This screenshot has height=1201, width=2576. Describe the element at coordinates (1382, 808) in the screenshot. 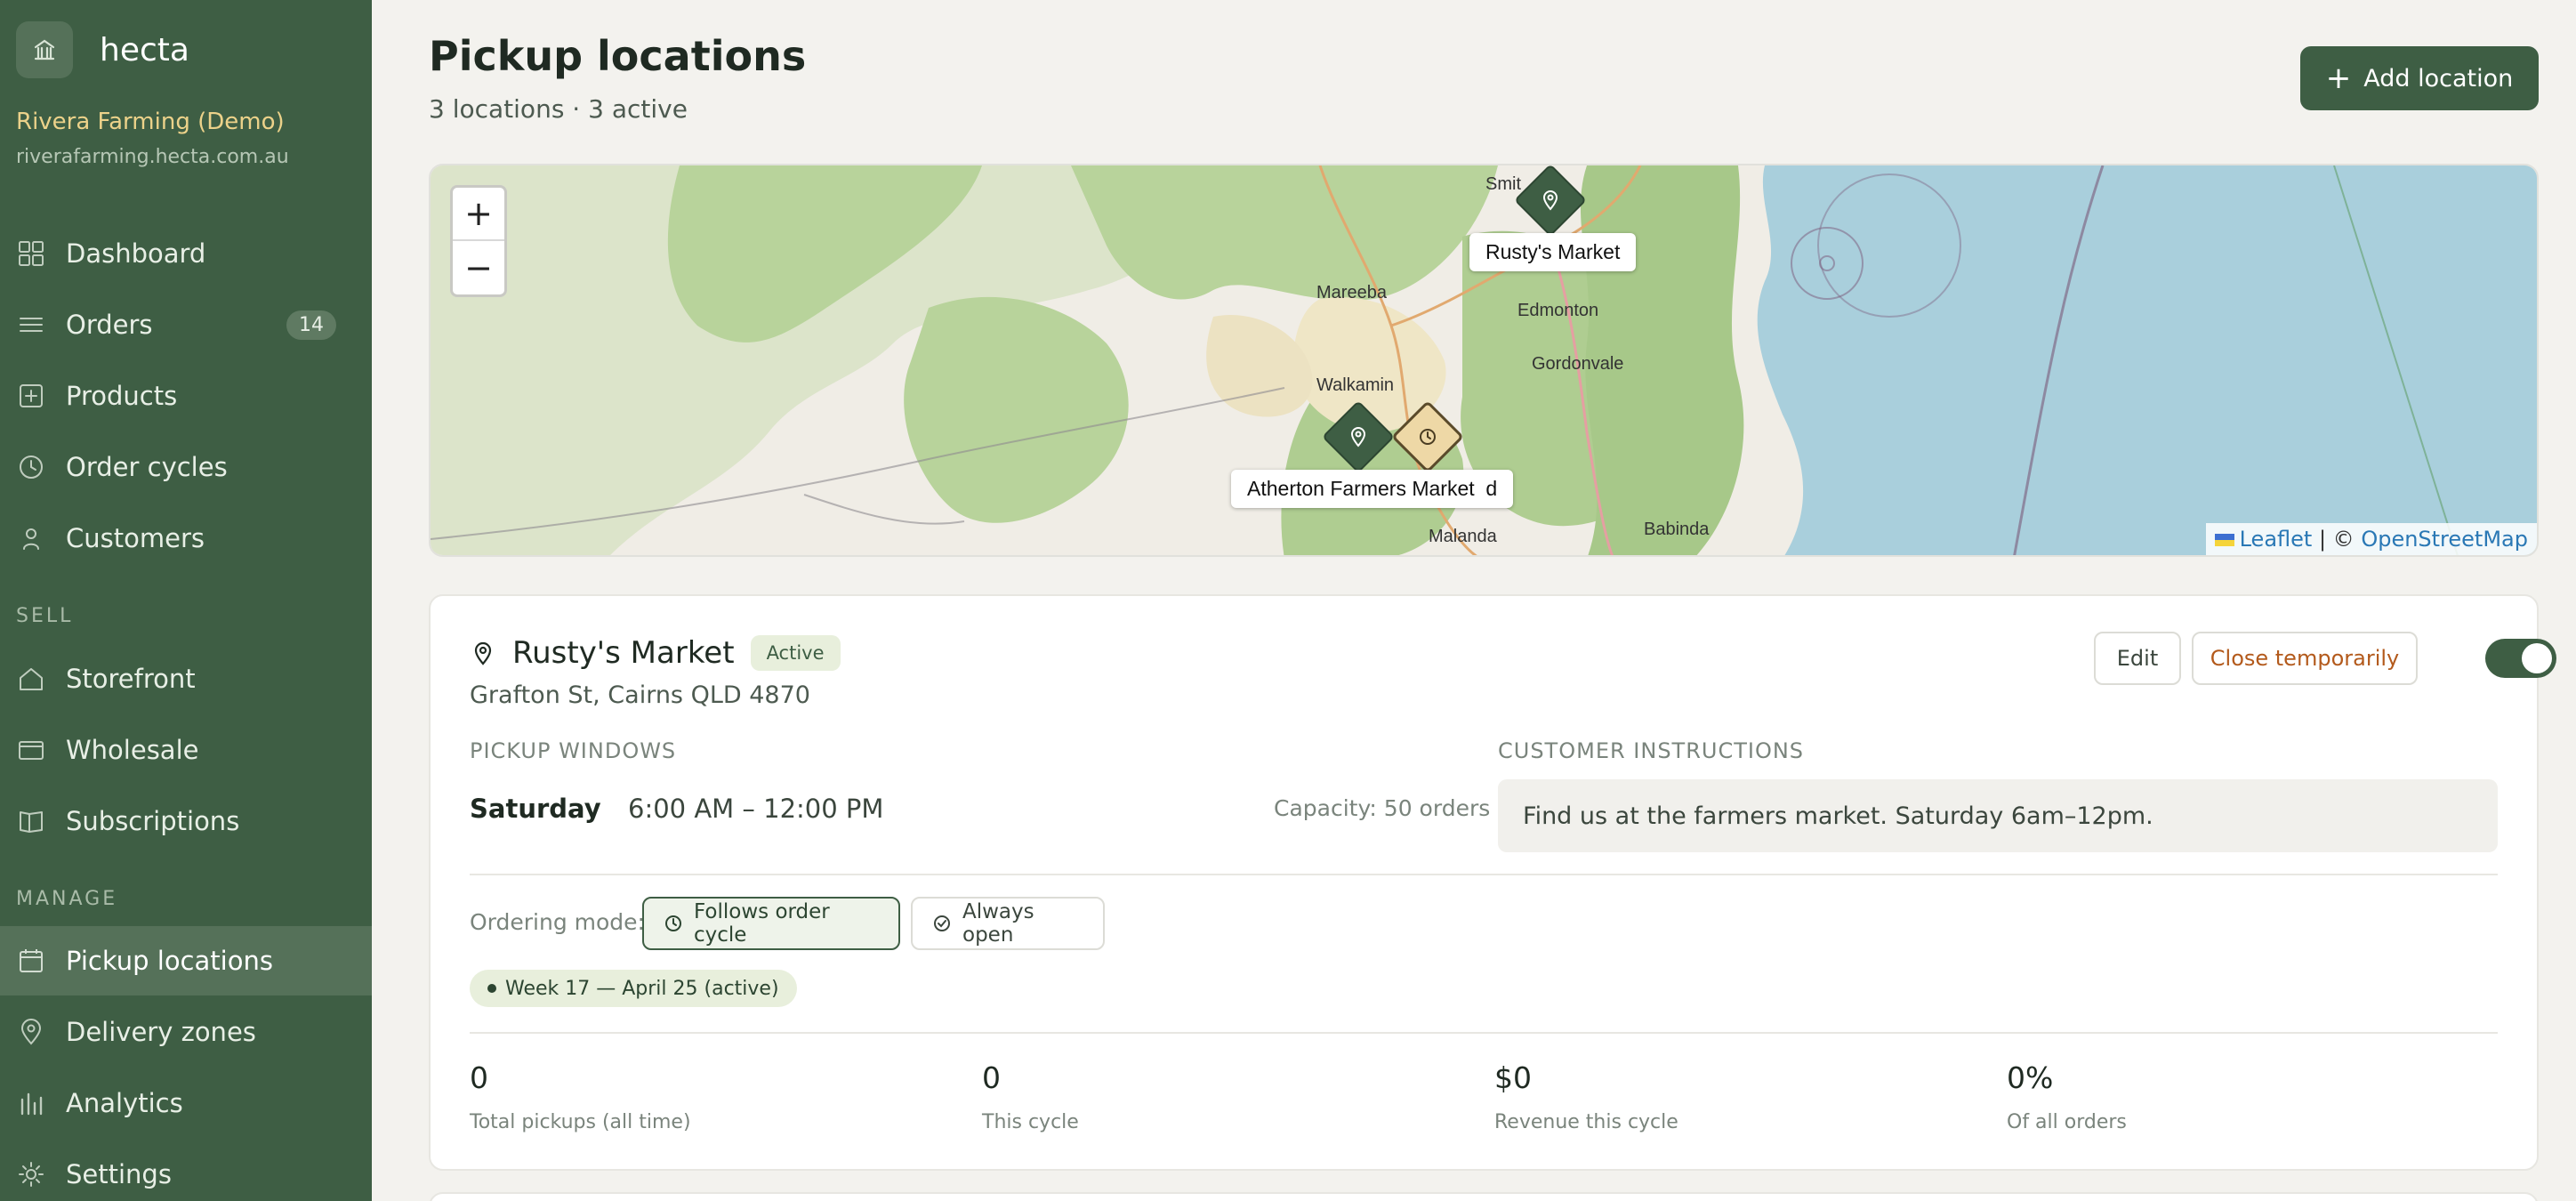

I see `window-capacity: Capacity: 50 orders` at that location.